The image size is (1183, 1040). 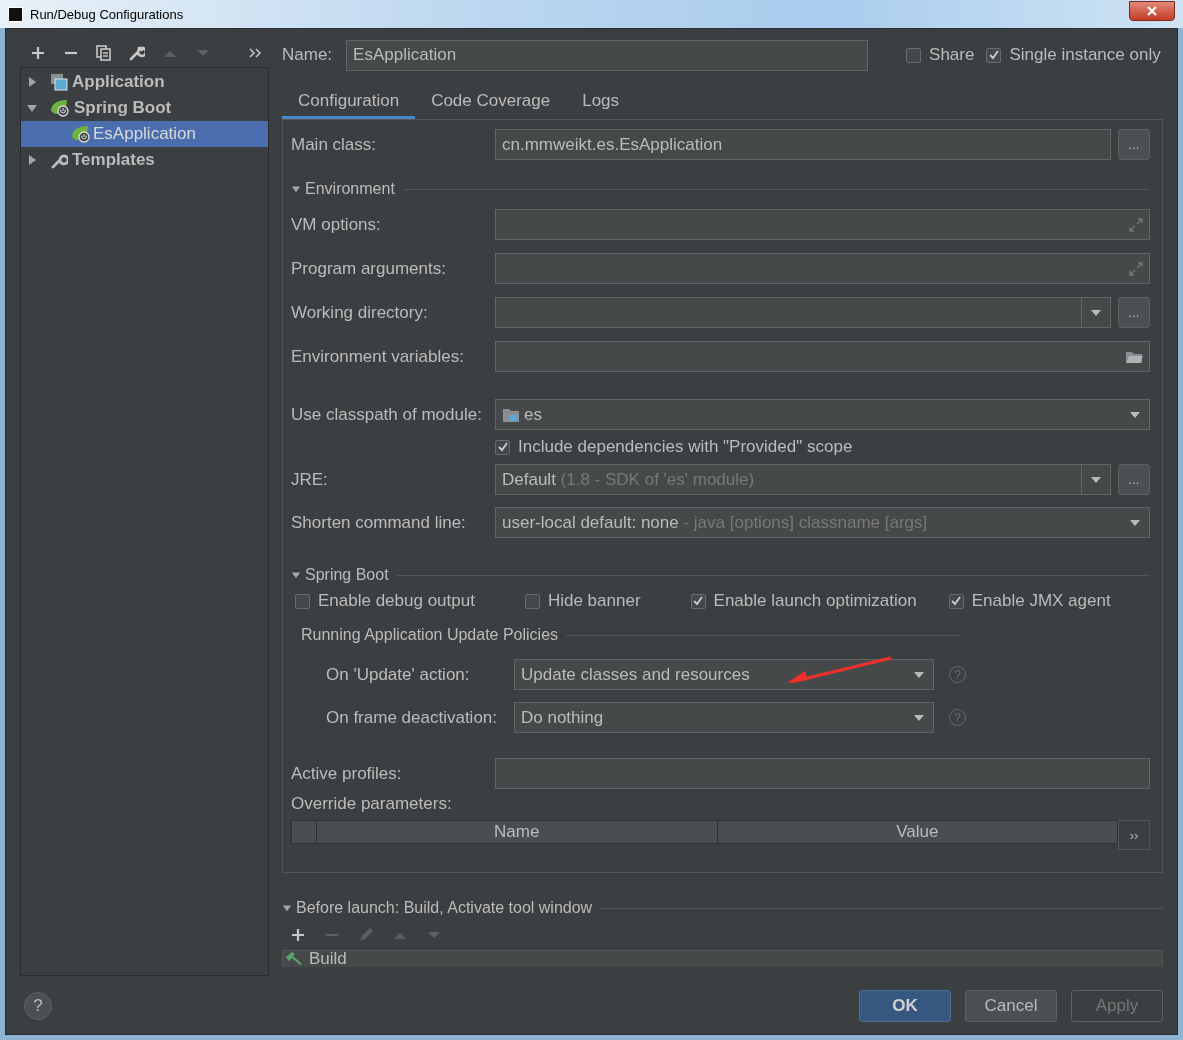 I want to click on field-label: On frame deactivation:, so click(x=412, y=717).